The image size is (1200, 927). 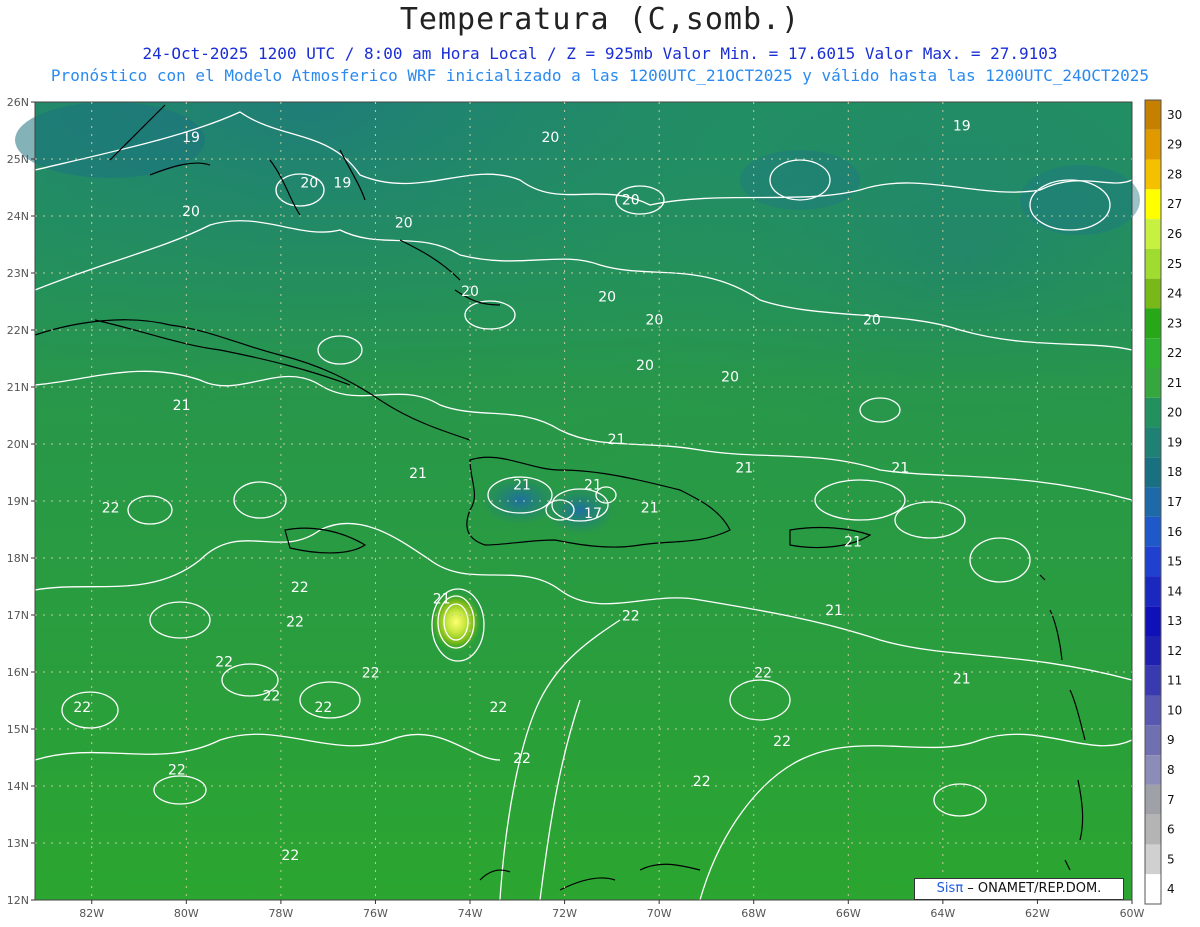 What do you see at coordinates (1132, 913) in the screenshot?
I see `lon-label: 60W` at bounding box center [1132, 913].